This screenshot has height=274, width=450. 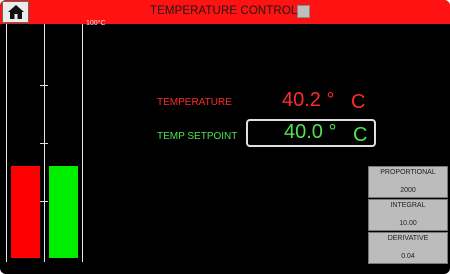 I want to click on temperature-label: TEMPERATURE, so click(x=194, y=102).